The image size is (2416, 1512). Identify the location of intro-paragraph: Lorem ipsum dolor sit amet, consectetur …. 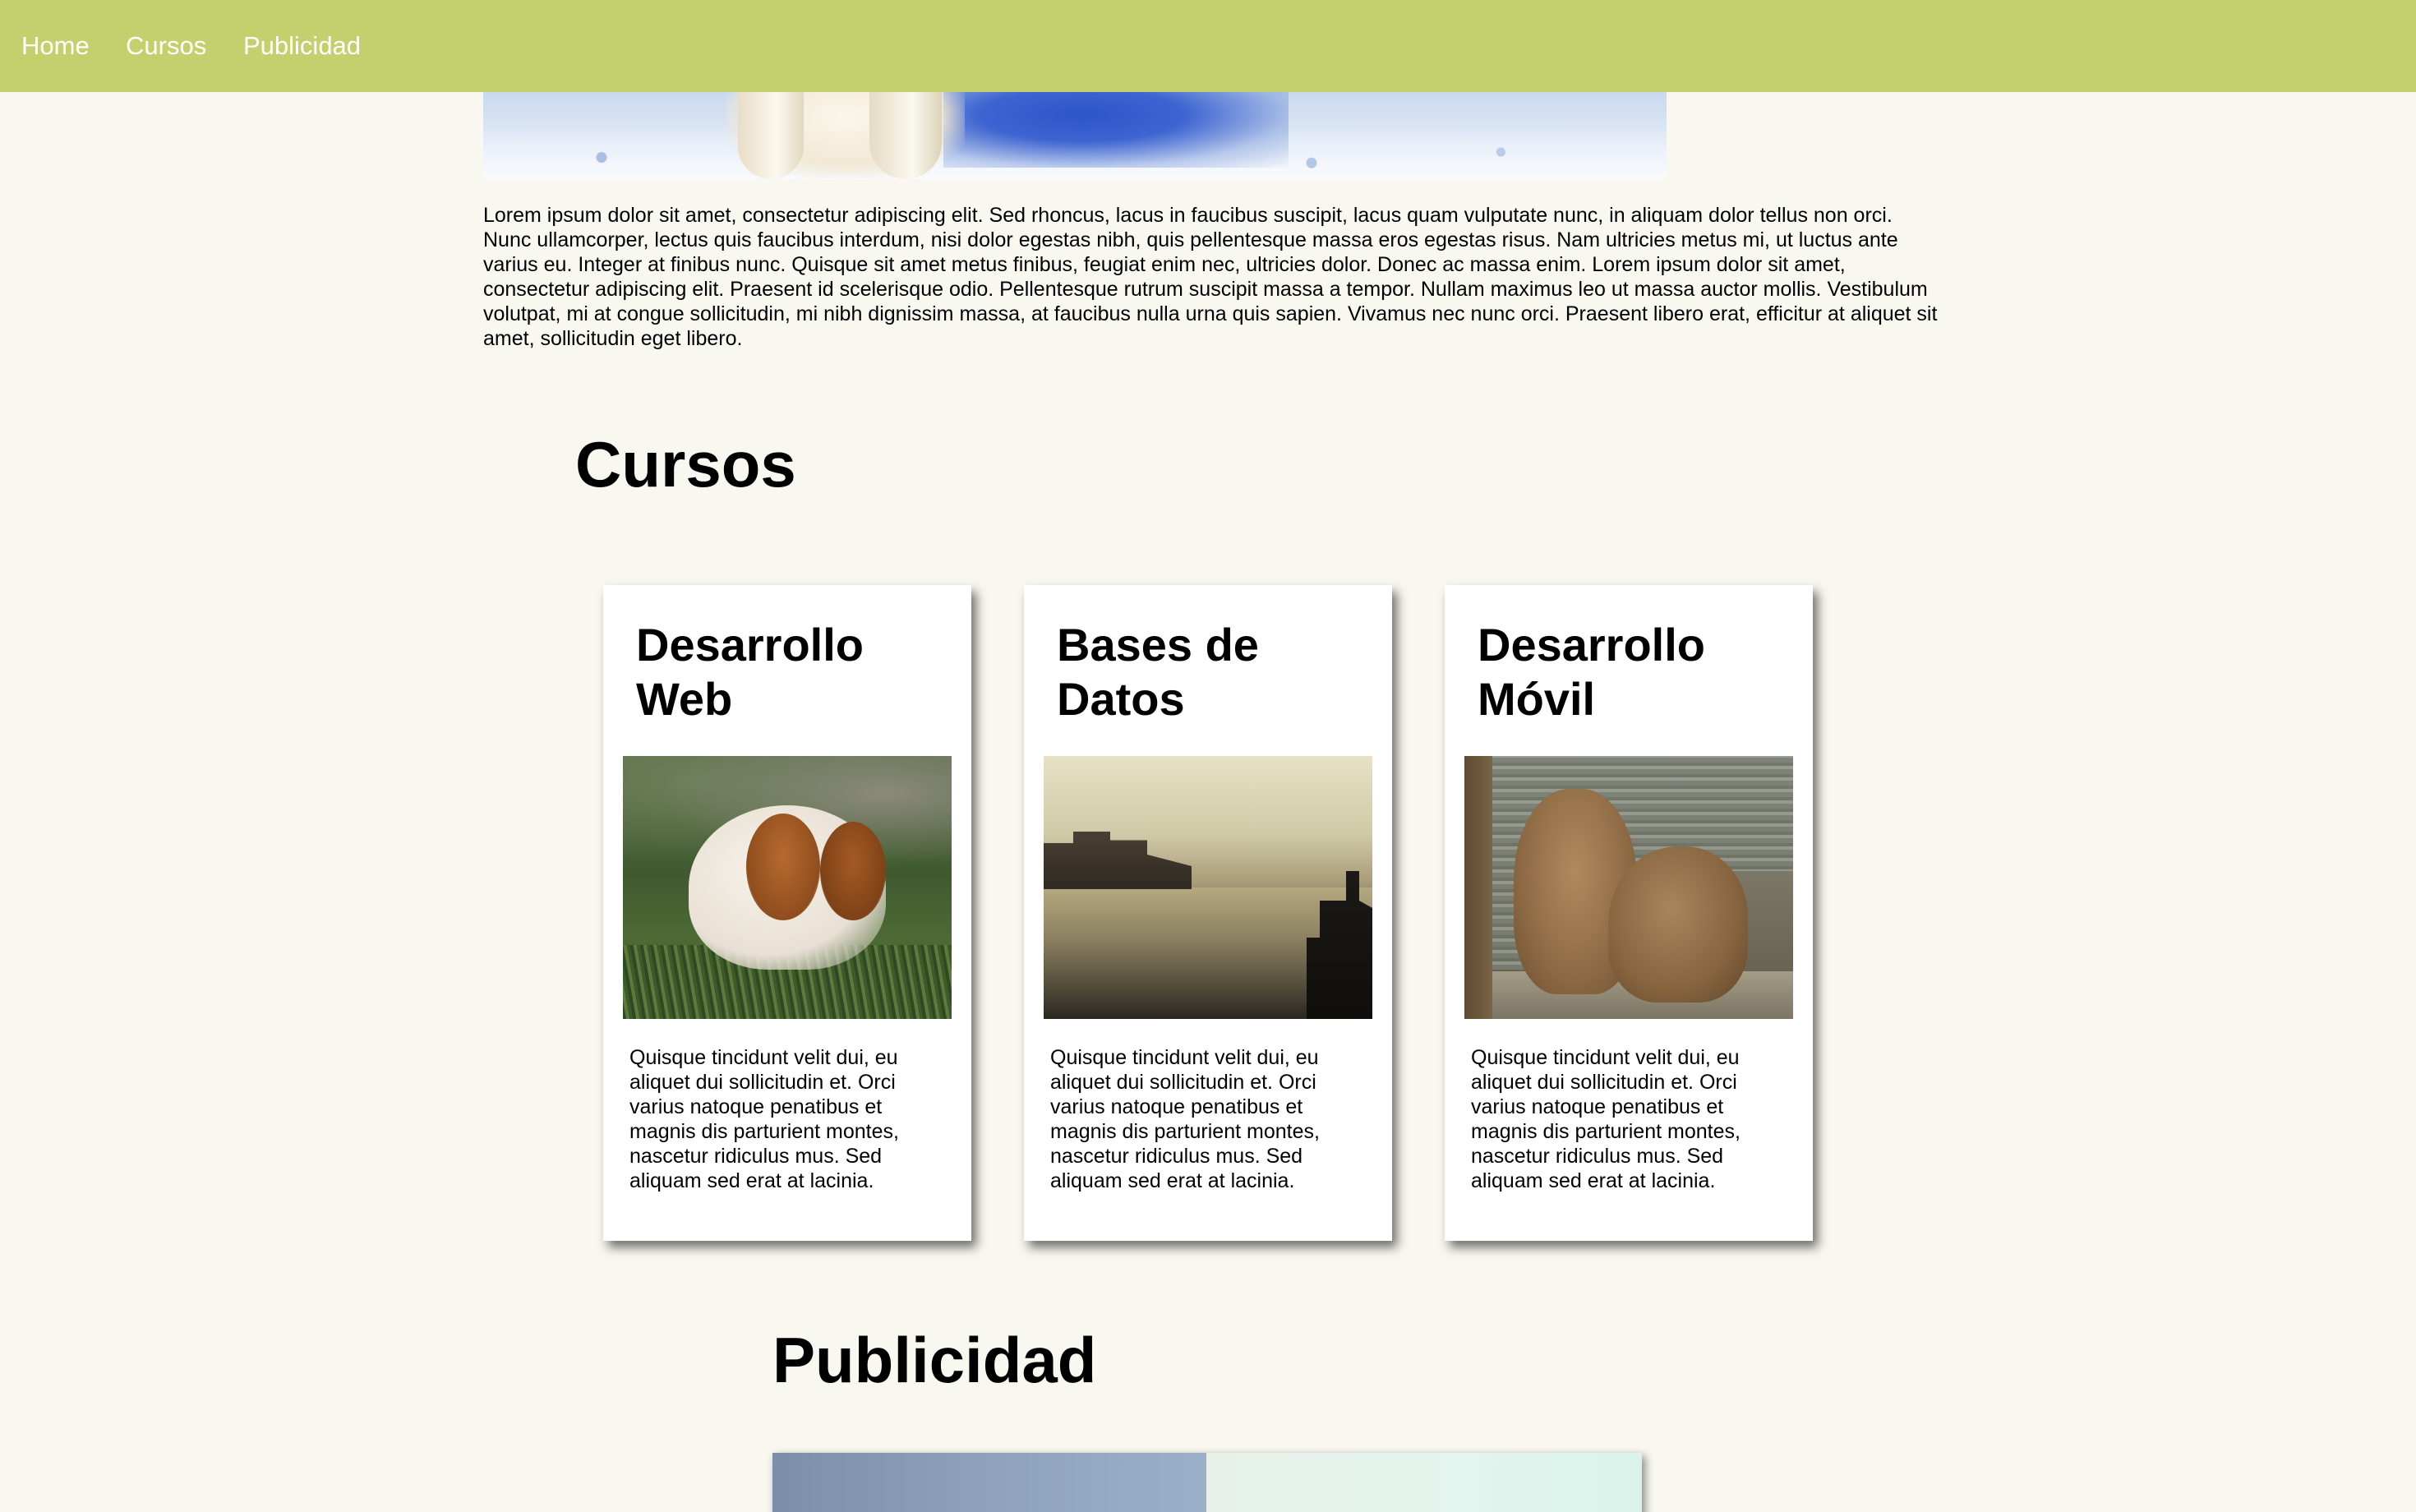
(1210, 277).